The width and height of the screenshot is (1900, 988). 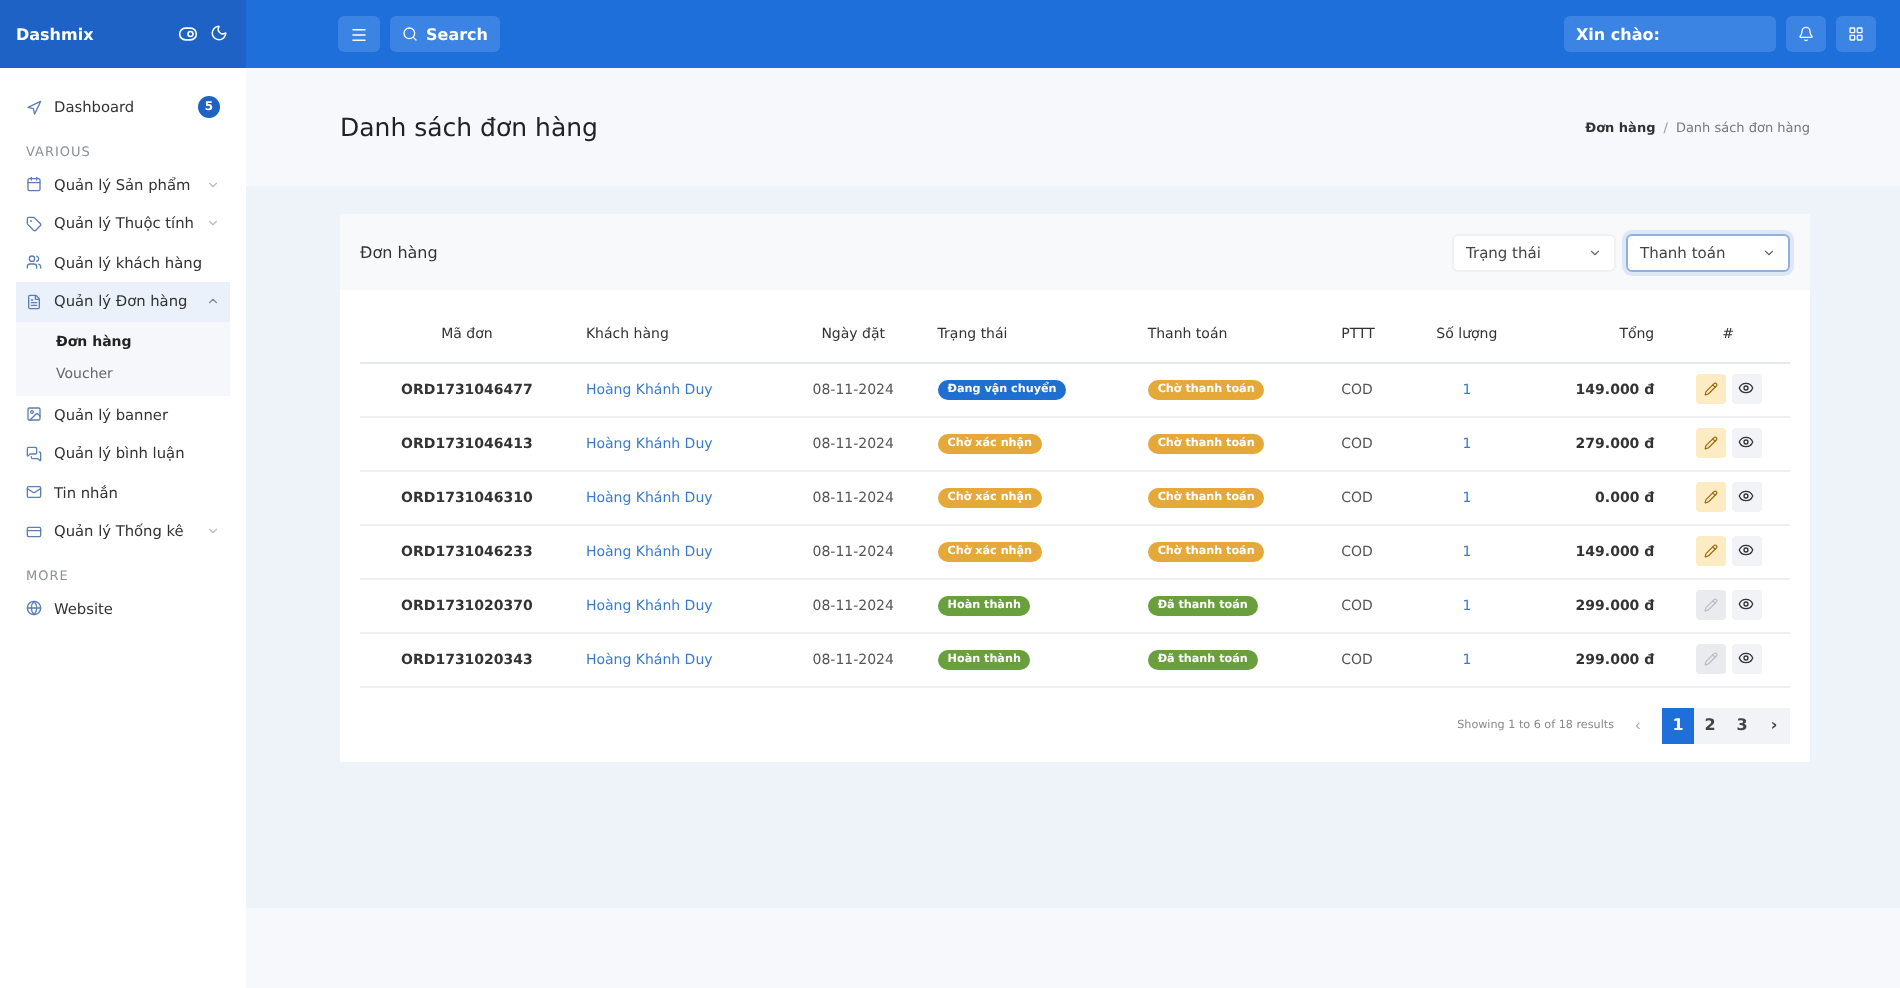 What do you see at coordinates (1670, 34) in the screenshot?
I see `user-menu-button: Xin chào:` at bounding box center [1670, 34].